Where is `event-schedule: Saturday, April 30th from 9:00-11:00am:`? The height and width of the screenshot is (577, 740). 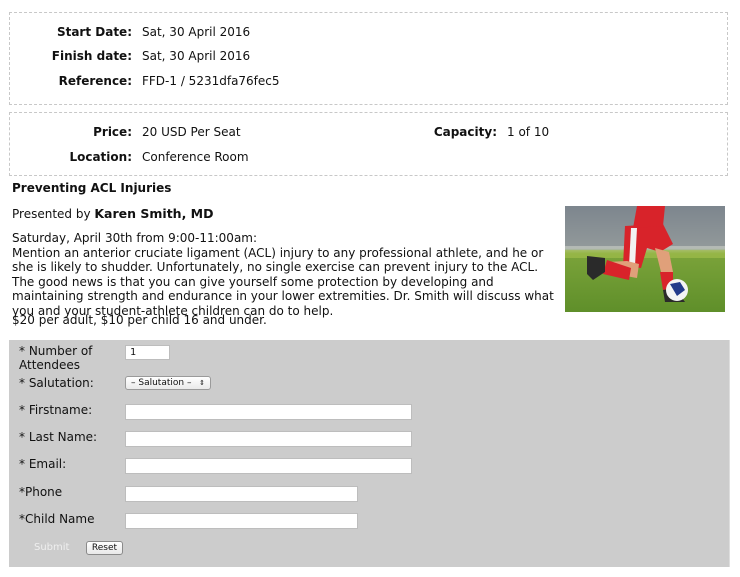
event-schedule: Saturday, April 30th from 9:00-11:00am: is located at coordinates (135, 238).